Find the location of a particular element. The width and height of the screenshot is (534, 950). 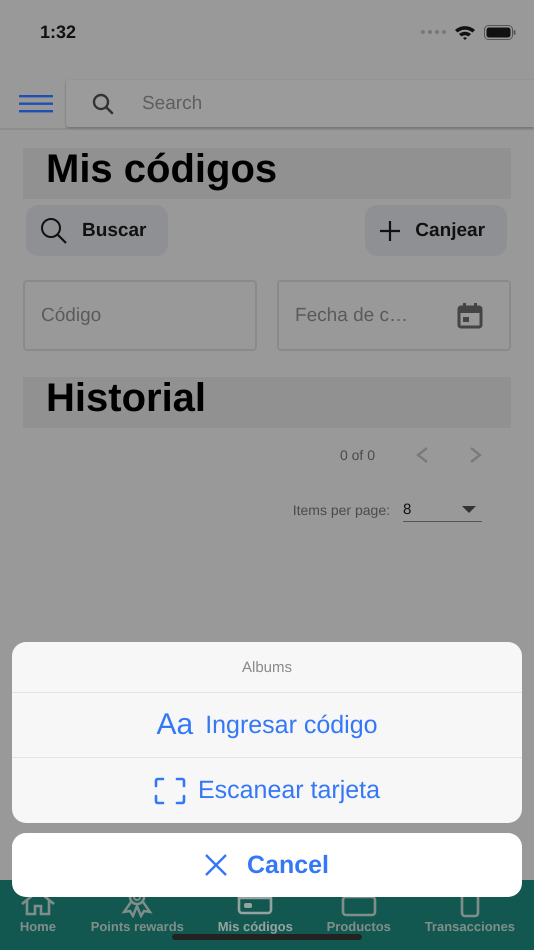

page-size-select: 8 is located at coordinates (442, 510).